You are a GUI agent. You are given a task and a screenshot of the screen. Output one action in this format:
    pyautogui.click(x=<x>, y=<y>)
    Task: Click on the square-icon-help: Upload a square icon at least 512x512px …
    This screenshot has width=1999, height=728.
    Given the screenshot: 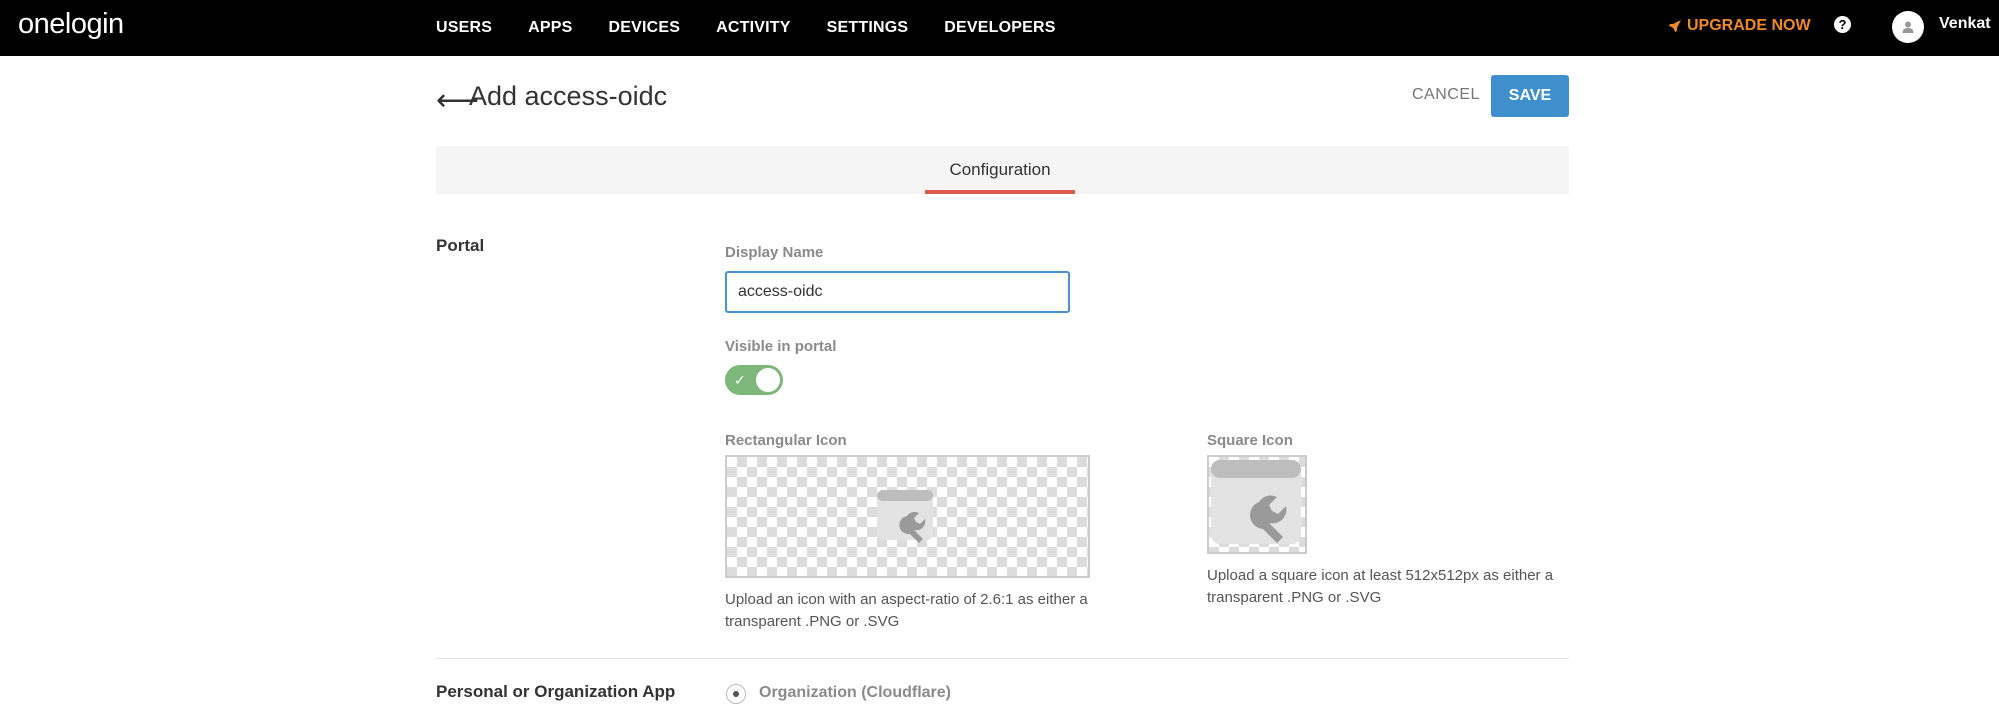 What is the action you would take?
    pyautogui.click(x=1380, y=586)
    